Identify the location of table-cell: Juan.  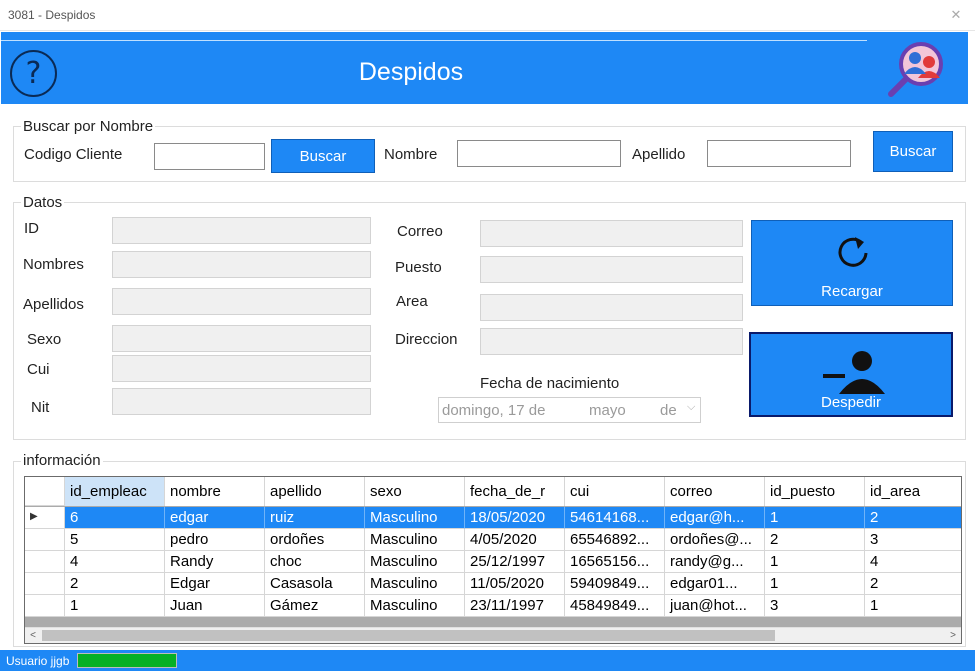
(215, 606).